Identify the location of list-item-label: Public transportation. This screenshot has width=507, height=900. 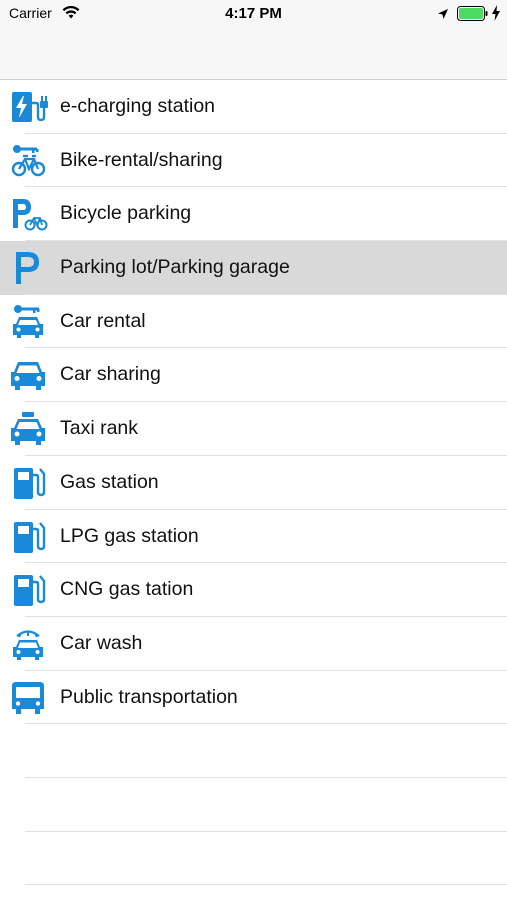
(149, 696).